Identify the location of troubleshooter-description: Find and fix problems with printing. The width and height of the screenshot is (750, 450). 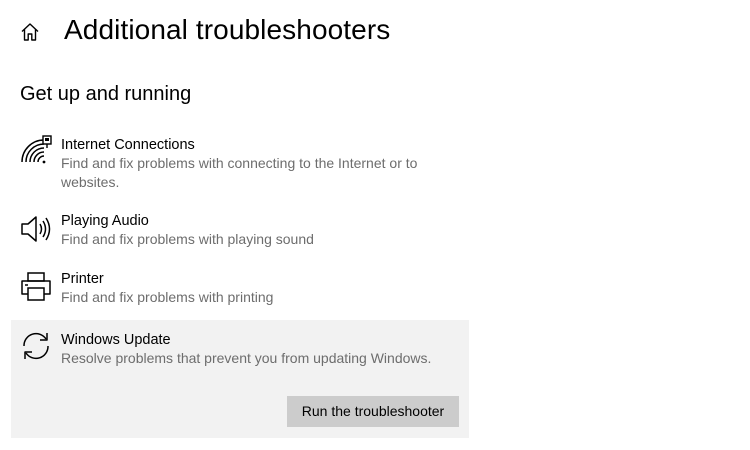
(167, 297).